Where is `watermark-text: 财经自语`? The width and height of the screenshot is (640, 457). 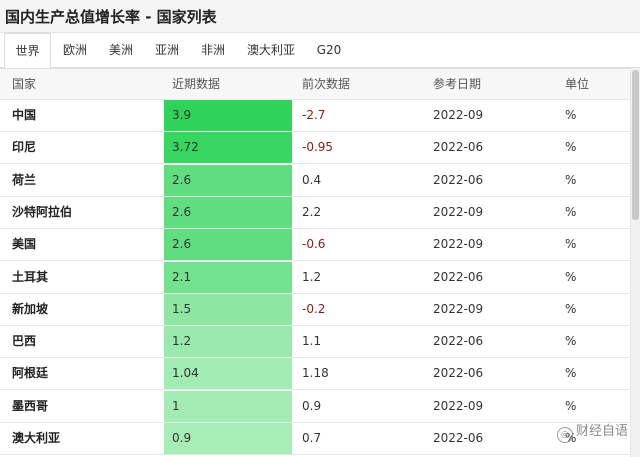
watermark-text: 财经自语 is located at coordinates (601, 431).